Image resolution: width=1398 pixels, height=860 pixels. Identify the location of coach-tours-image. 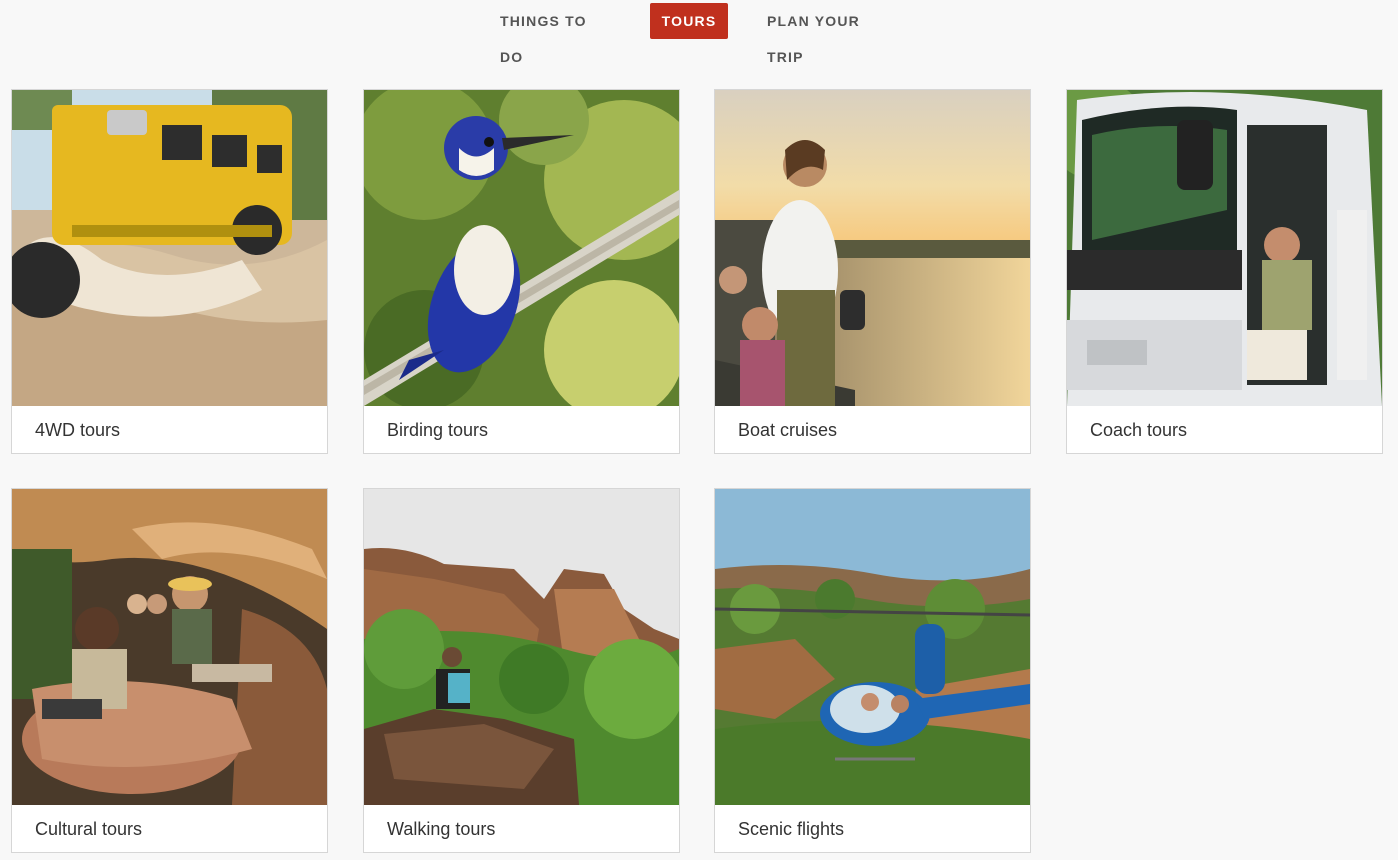
(1224, 248).